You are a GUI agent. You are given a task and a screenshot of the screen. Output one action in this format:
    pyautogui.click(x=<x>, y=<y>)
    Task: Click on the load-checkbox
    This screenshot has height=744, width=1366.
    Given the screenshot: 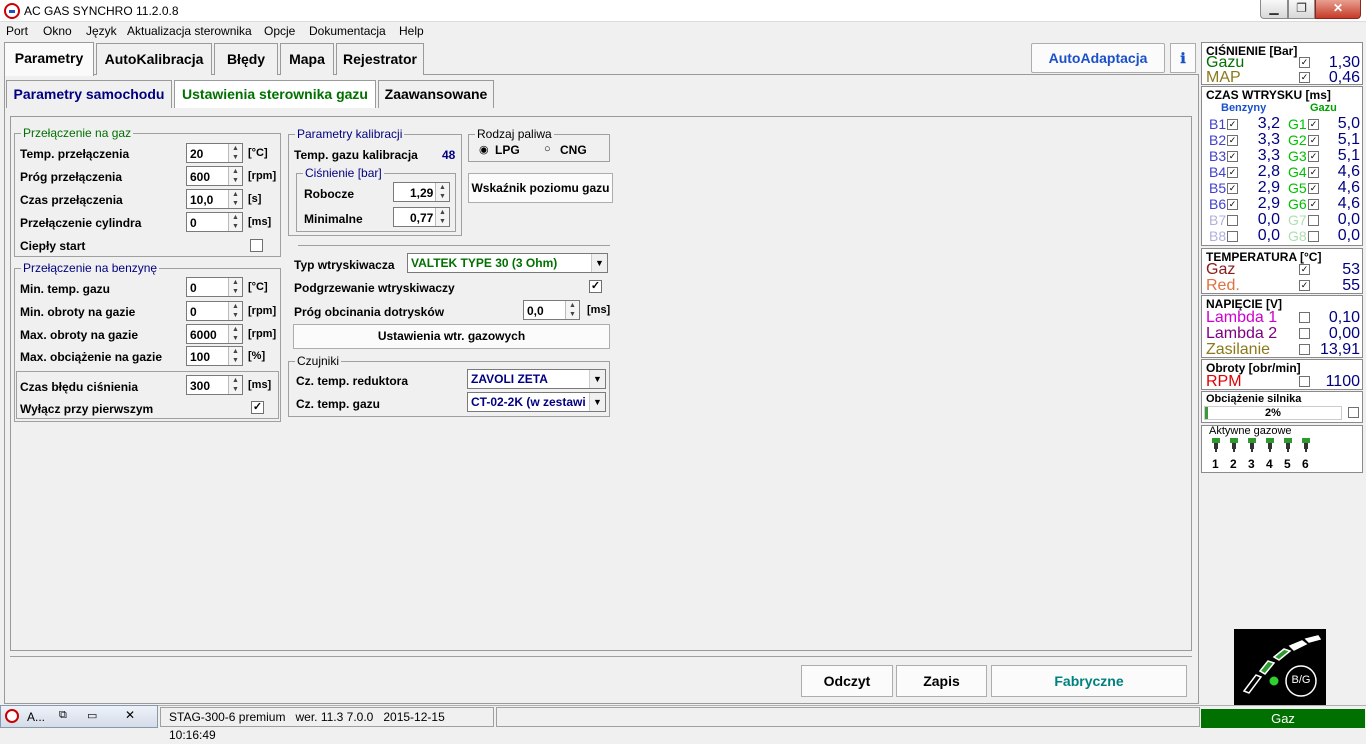 What is the action you would take?
    pyautogui.click(x=1353, y=412)
    